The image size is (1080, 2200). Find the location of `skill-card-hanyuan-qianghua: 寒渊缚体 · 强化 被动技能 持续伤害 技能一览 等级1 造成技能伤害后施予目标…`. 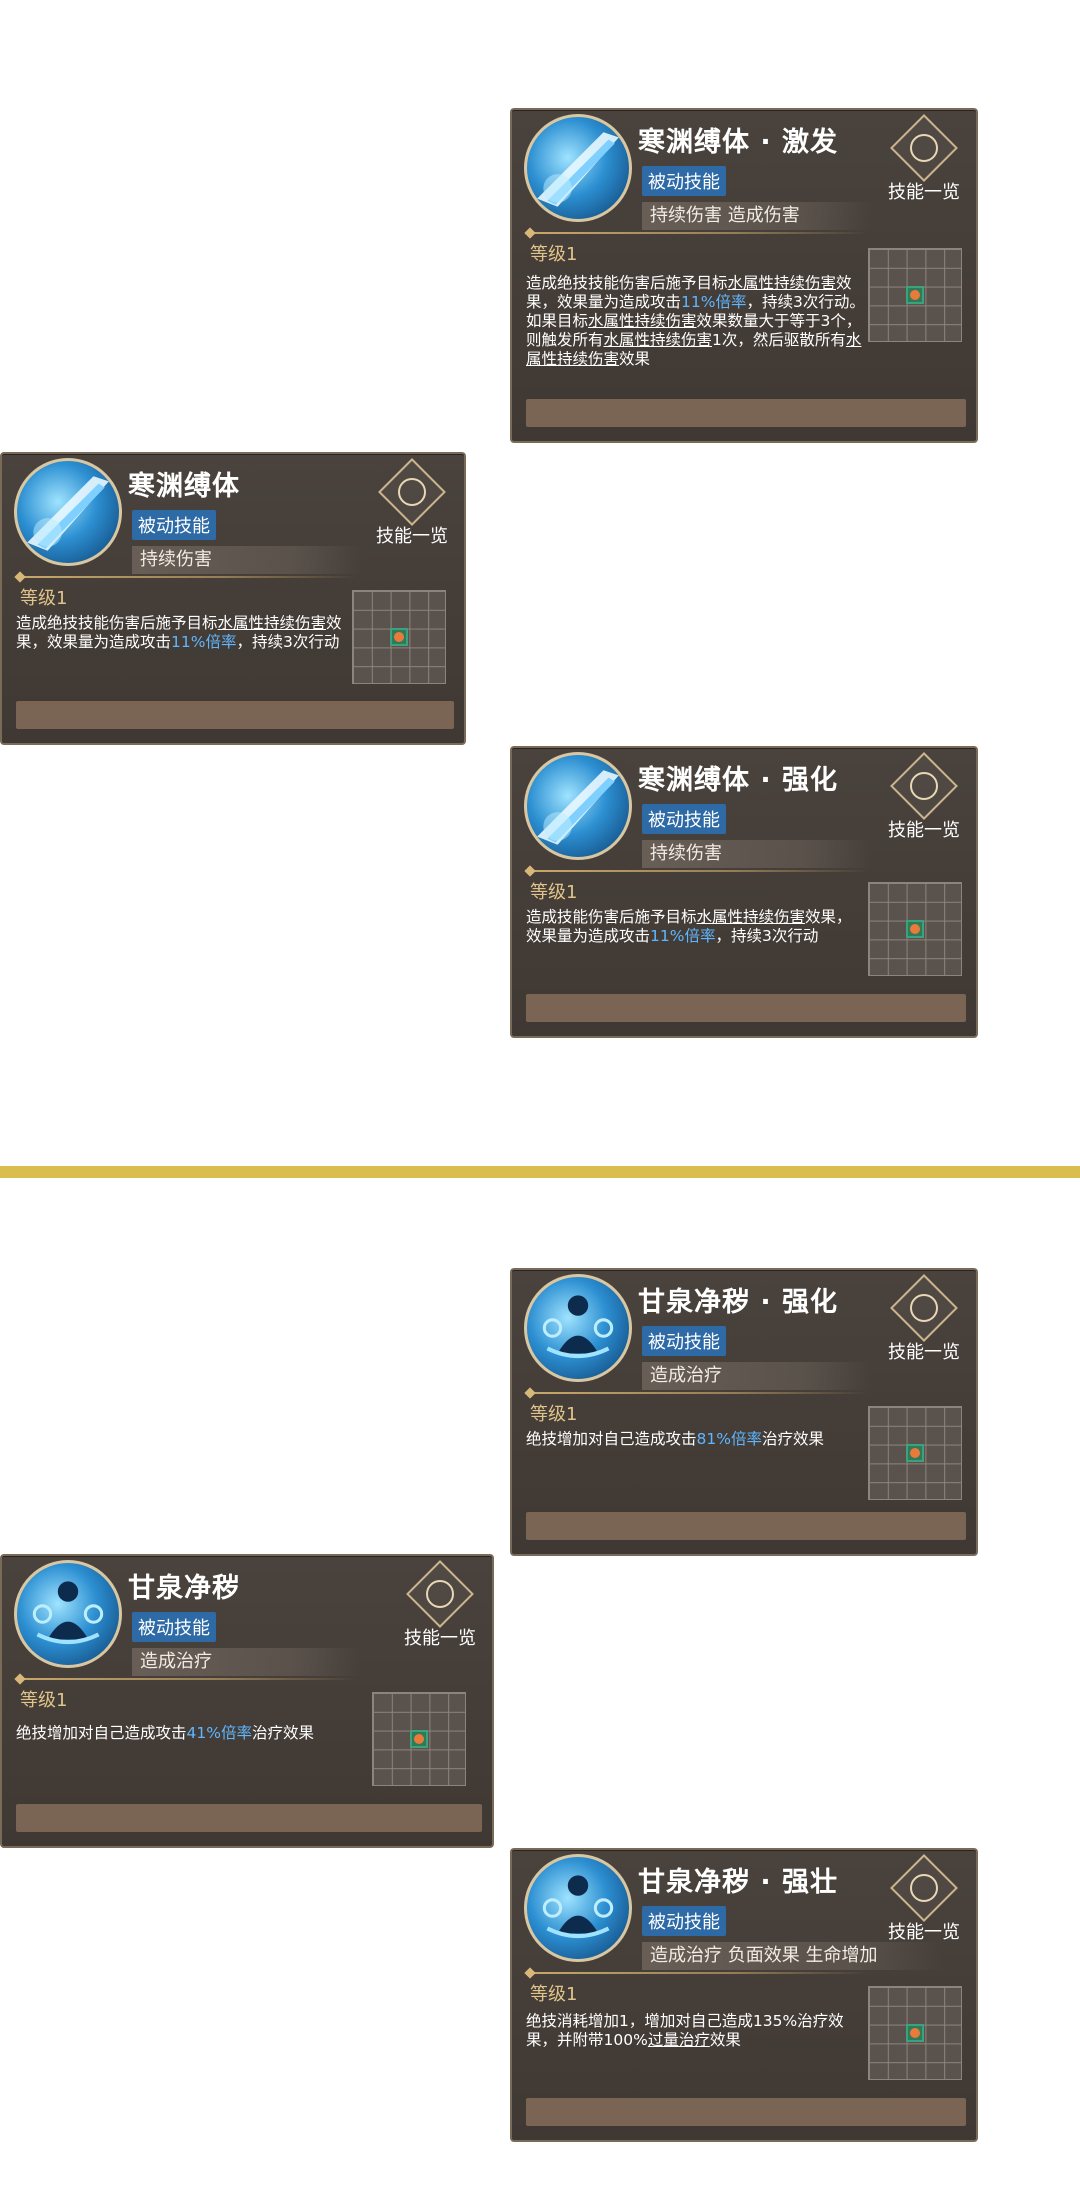

skill-card-hanyuan-qianghua: 寒渊缚体 · 强化 被动技能 持续伤害 技能一览 等级1 造成技能伤害后施予目标… is located at coordinates (744, 892).